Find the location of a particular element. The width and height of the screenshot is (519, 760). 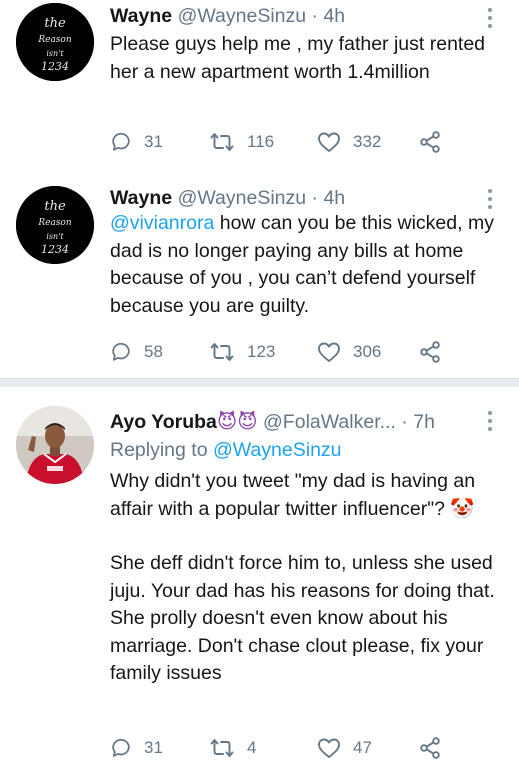

tweet-header: Ayo Yoruba😈😈 @FolaWalker... · 7h is located at coordinates (272, 422).